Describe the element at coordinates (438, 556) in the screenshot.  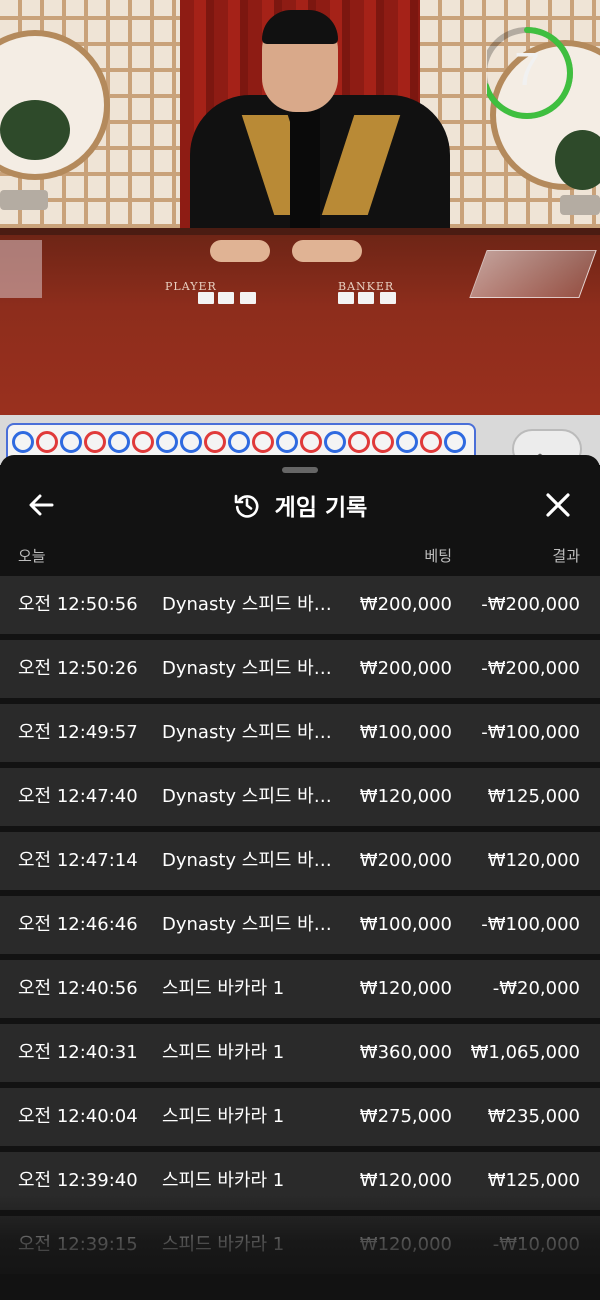
I see `bet-column-header: 베팅` at that location.